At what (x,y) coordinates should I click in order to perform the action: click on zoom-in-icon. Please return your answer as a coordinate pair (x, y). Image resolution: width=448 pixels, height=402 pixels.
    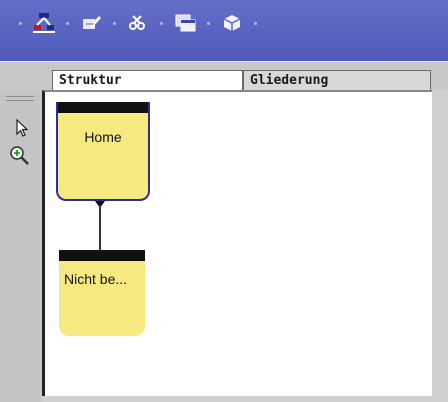
    Looking at the image, I should click on (18, 154).